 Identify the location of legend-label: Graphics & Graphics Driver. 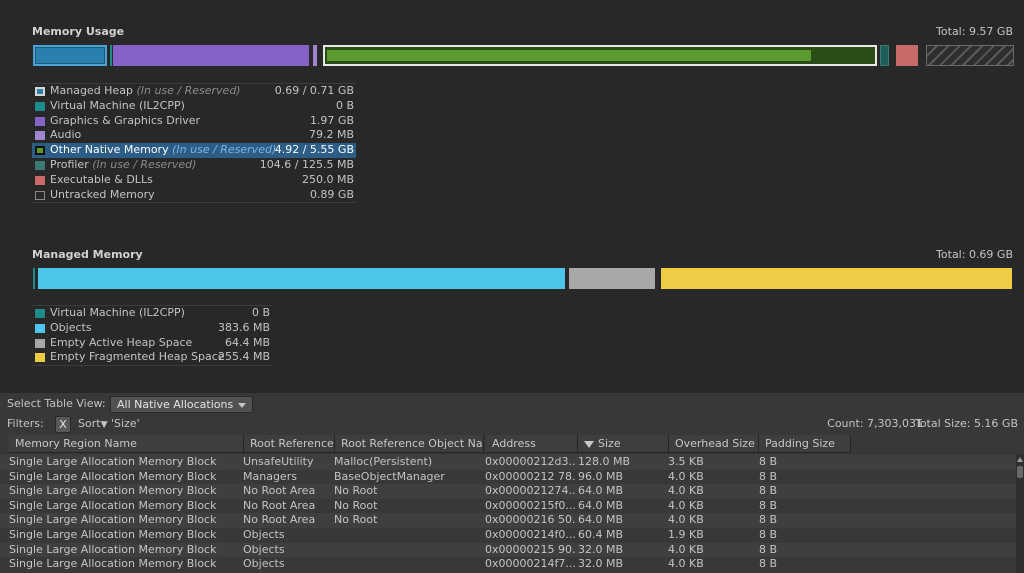
(125, 121).